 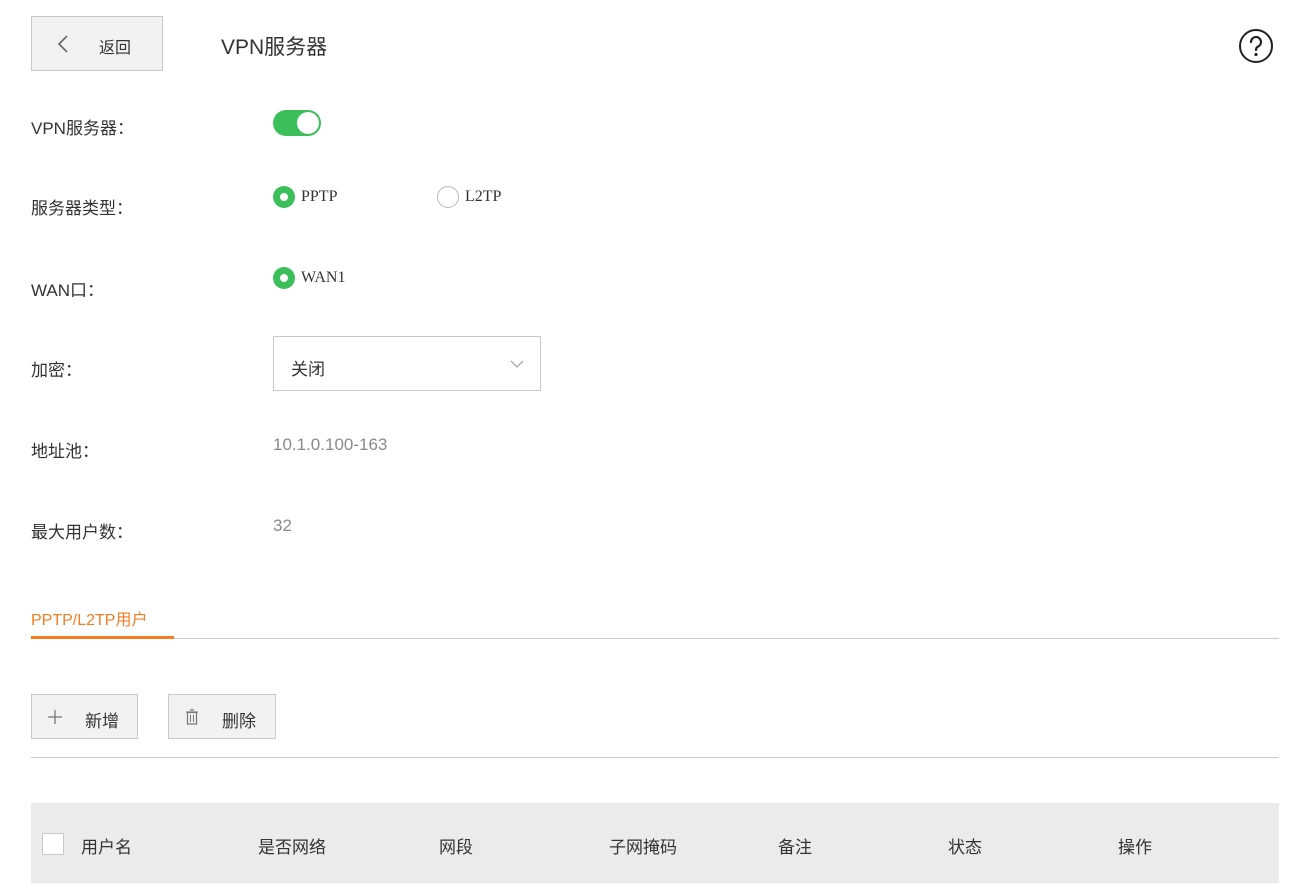 What do you see at coordinates (82, 208) in the screenshot?
I see `server-type-label: 服务器类型：` at bounding box center [82, 208].